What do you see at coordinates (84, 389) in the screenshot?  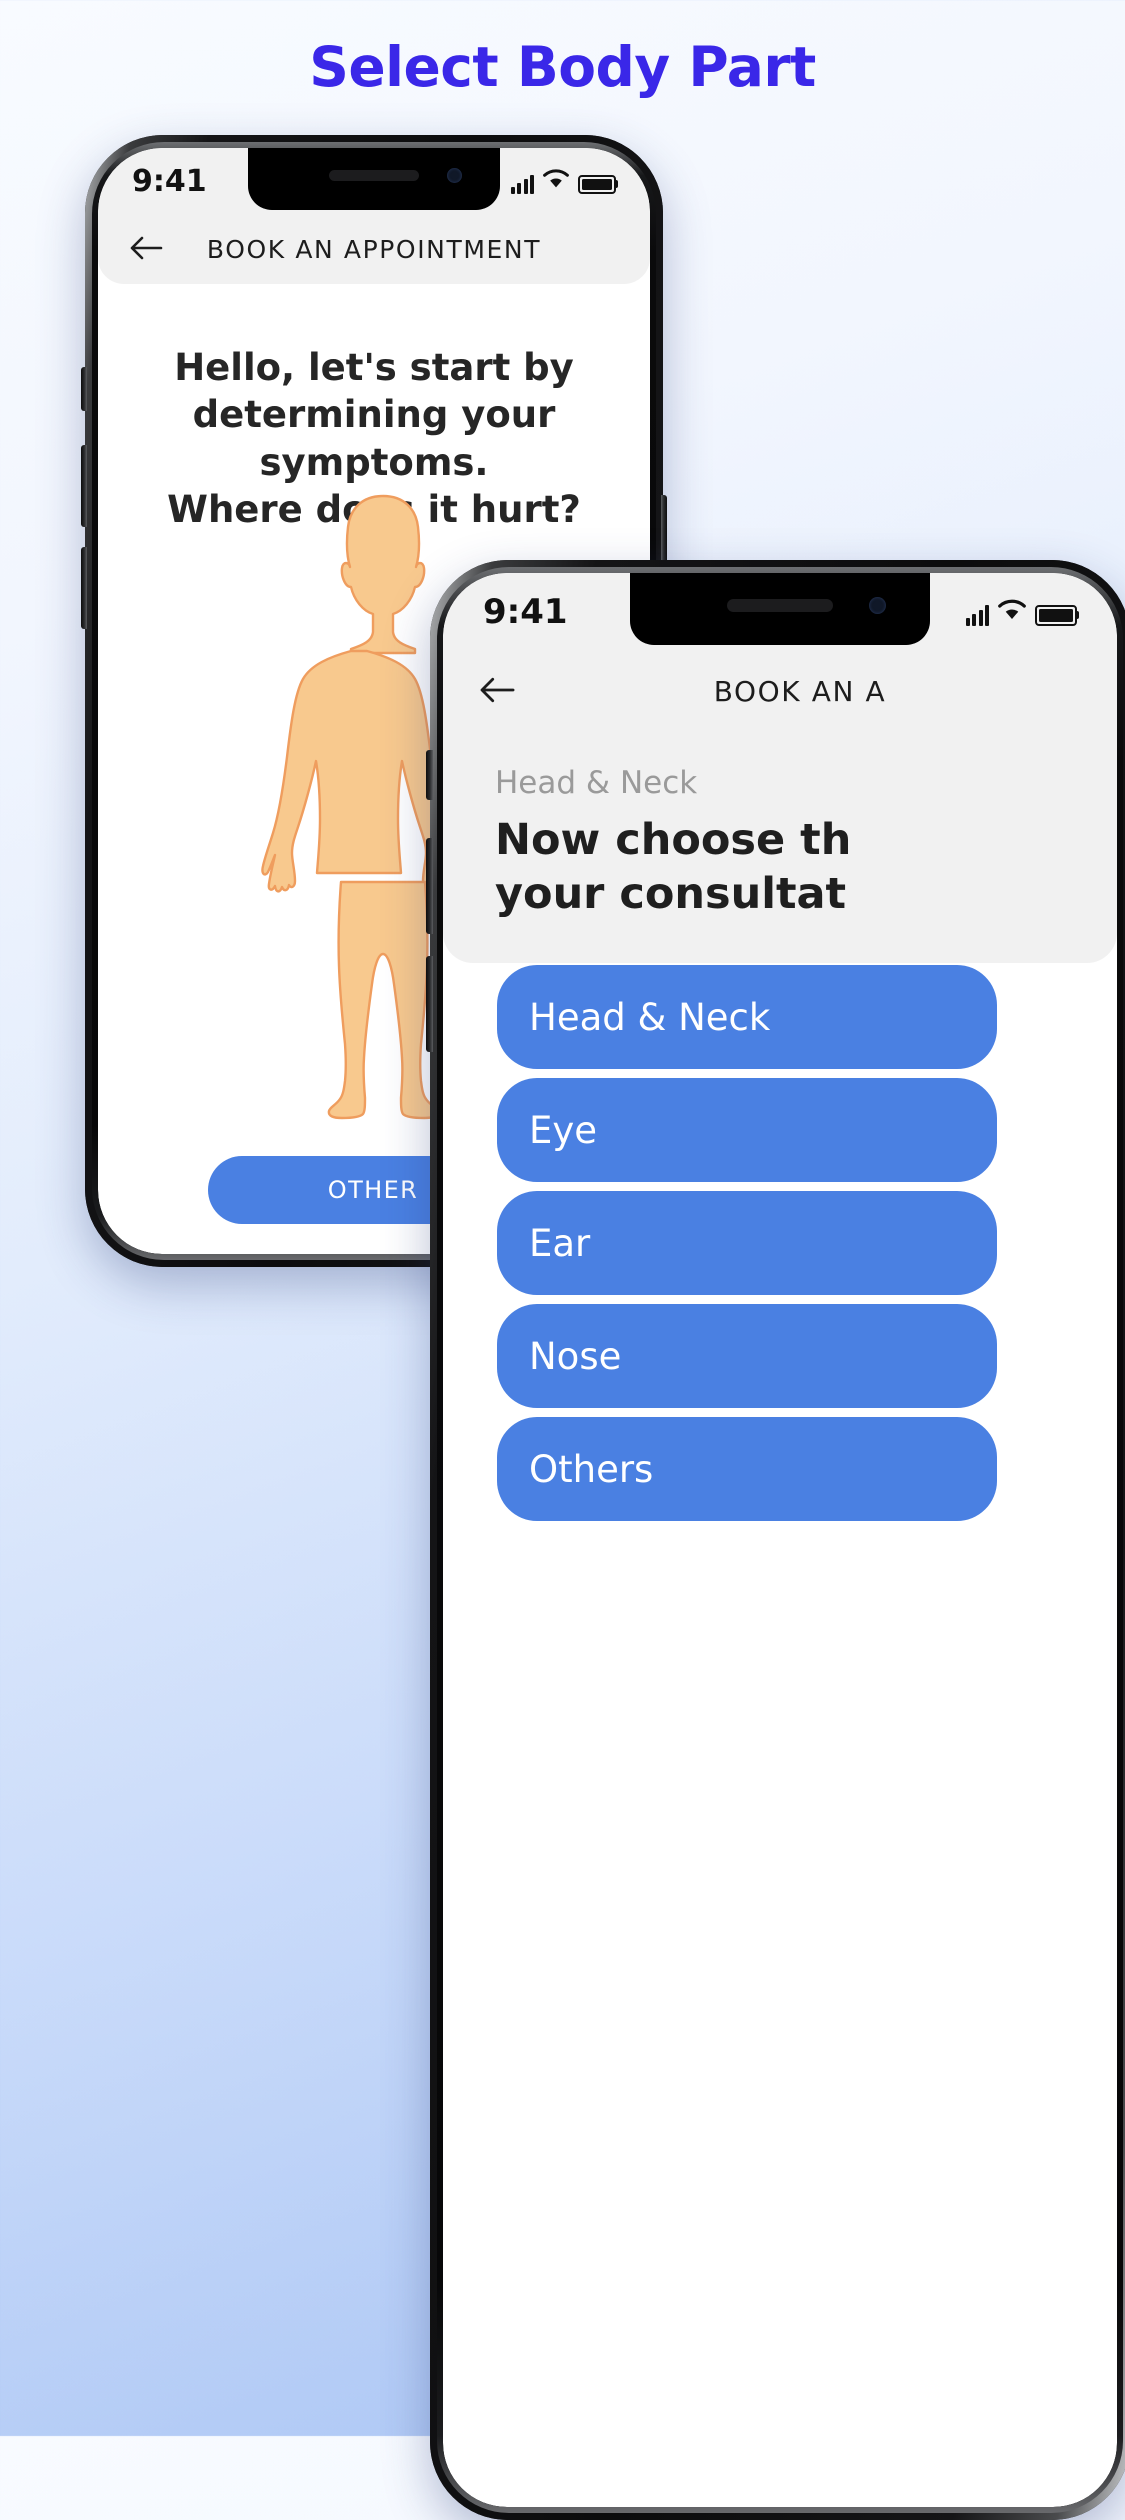 I see `phone-mute-switch` at bounding box center [84, 389].